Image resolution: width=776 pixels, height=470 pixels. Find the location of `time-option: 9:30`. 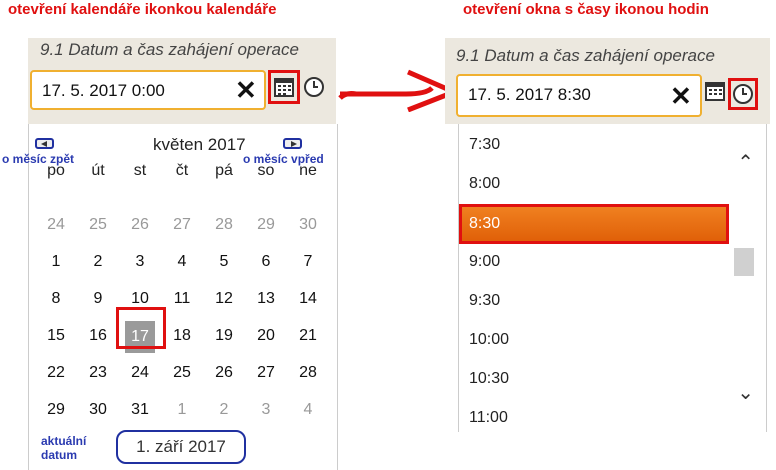

time-option: 9:30 is located at coordinates (594, 302).